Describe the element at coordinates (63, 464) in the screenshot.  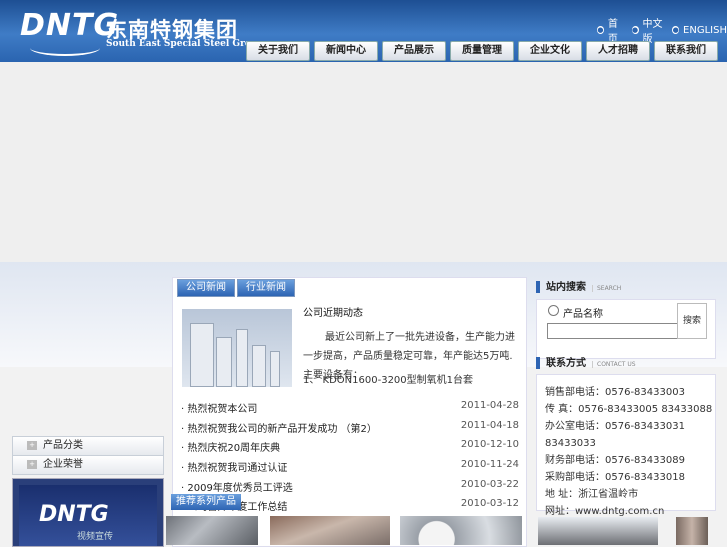
I see `sidebar-item-label: 企业荣誉` at that location.